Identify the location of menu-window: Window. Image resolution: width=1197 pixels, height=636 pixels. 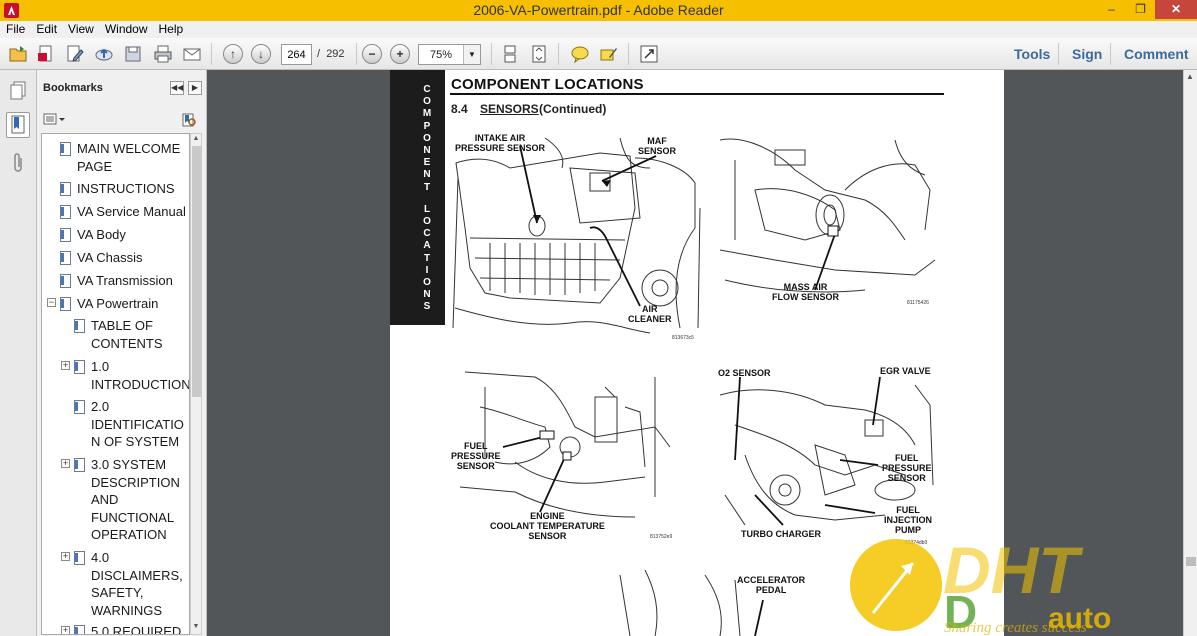
(126, 29).